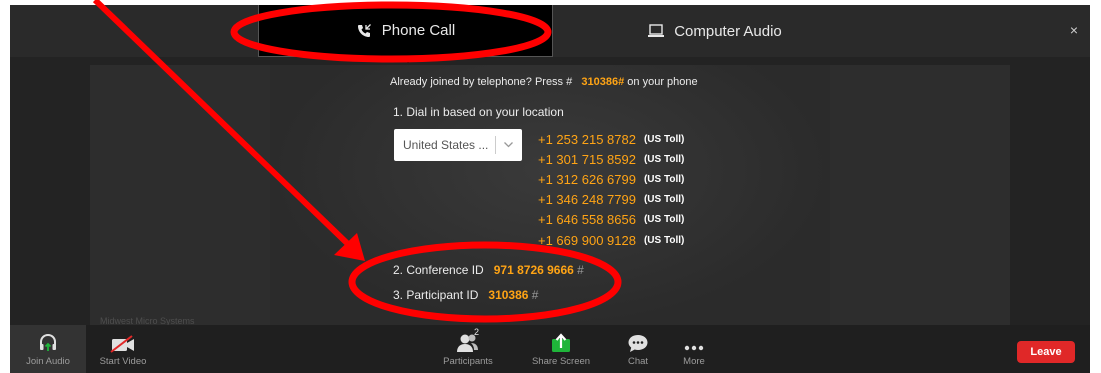 The width and height of the screenshot is (1101, 373). I want to click on already-joined-code: 310386#, so click(603, 82).